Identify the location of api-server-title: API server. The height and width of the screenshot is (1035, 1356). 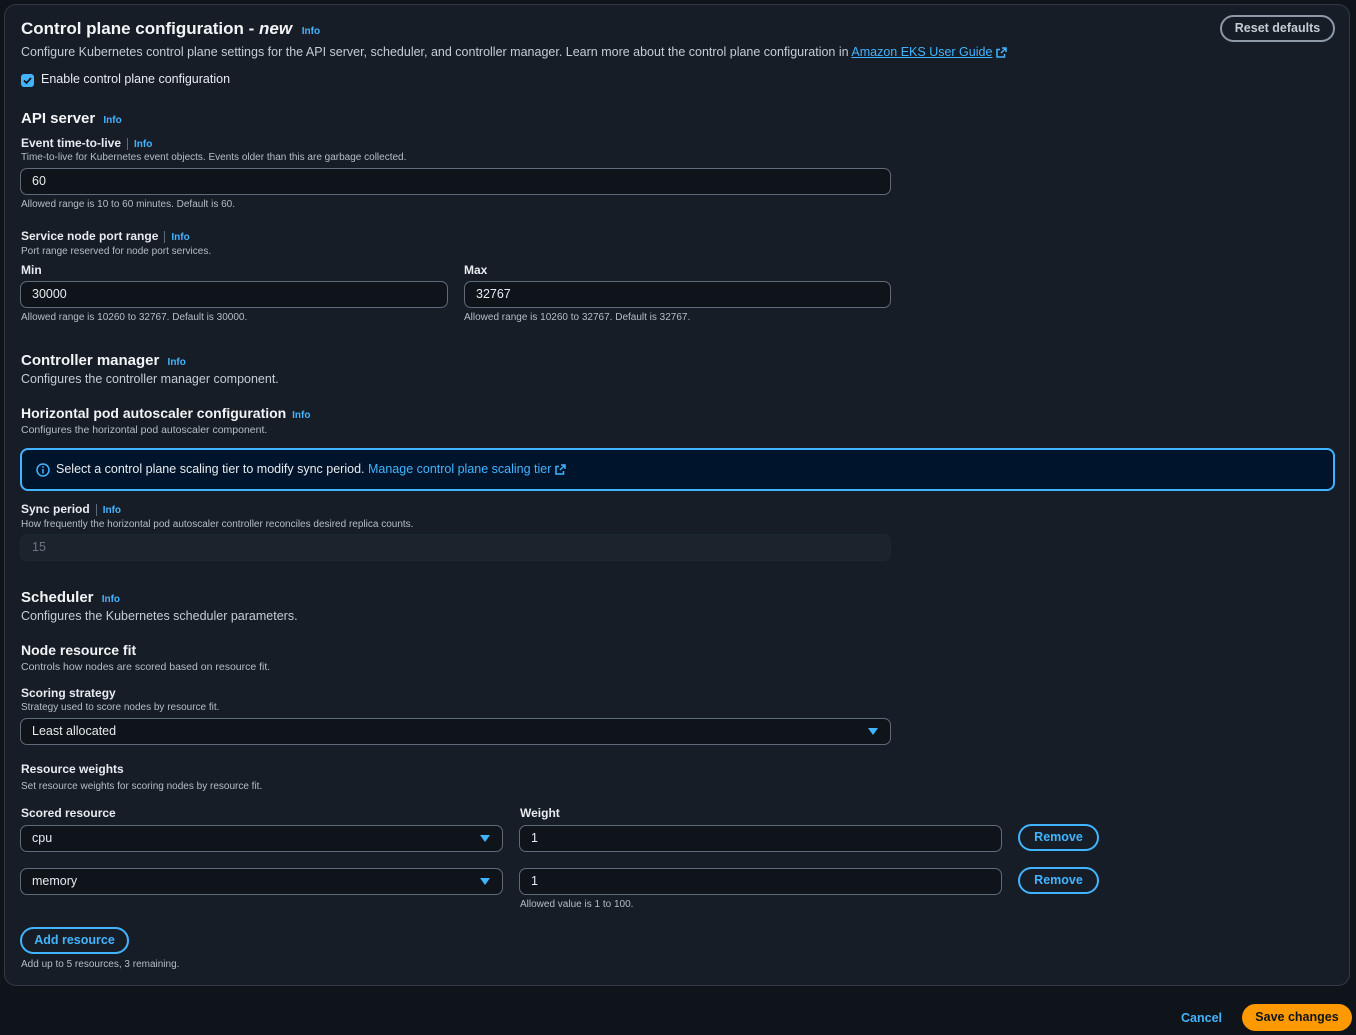
(58, 118).